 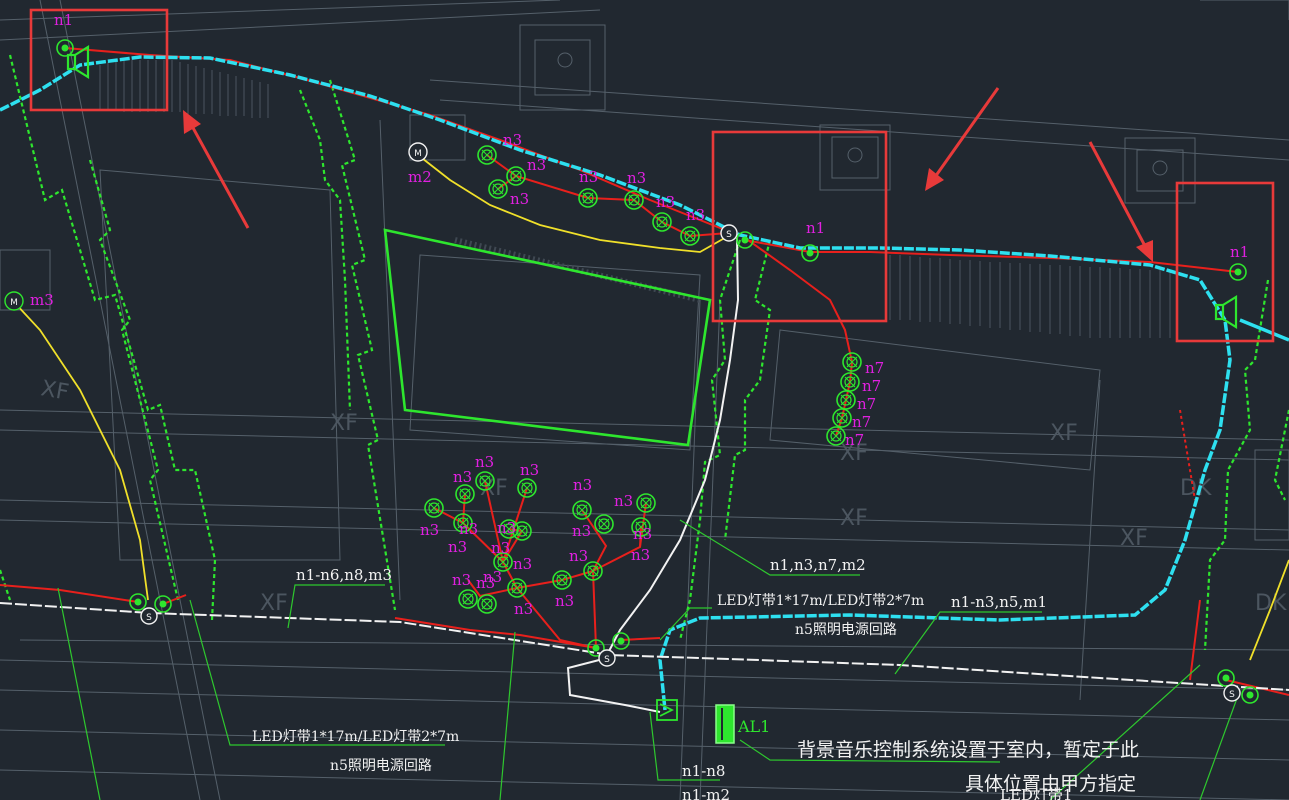 What do you see at coordinates (42, 300) in the screenshot?
I see `svg-text: m3` at bounding box center [42, 300].